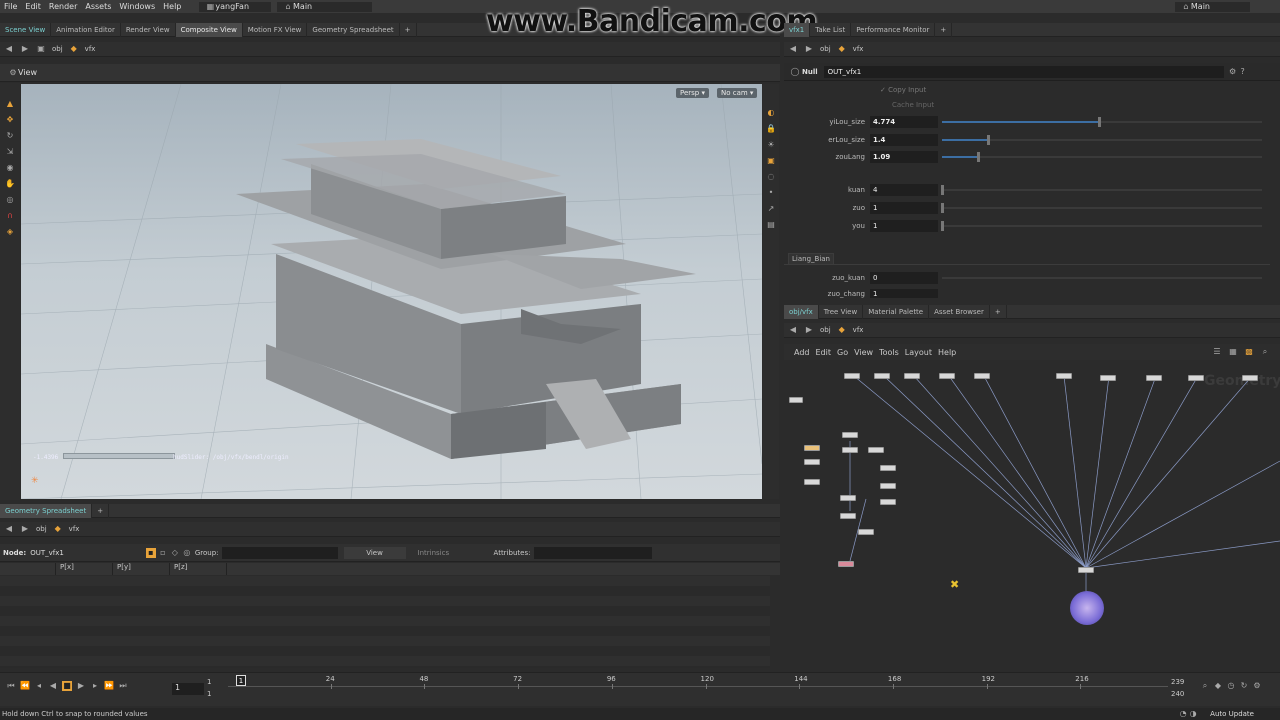 The height and width of the screenshot is (720, 1280). What do you see at coordinates (1023, 71) in the screenshot?
I see `node-name-field: OUT_vfx1` at bounding box center [1023, 71].